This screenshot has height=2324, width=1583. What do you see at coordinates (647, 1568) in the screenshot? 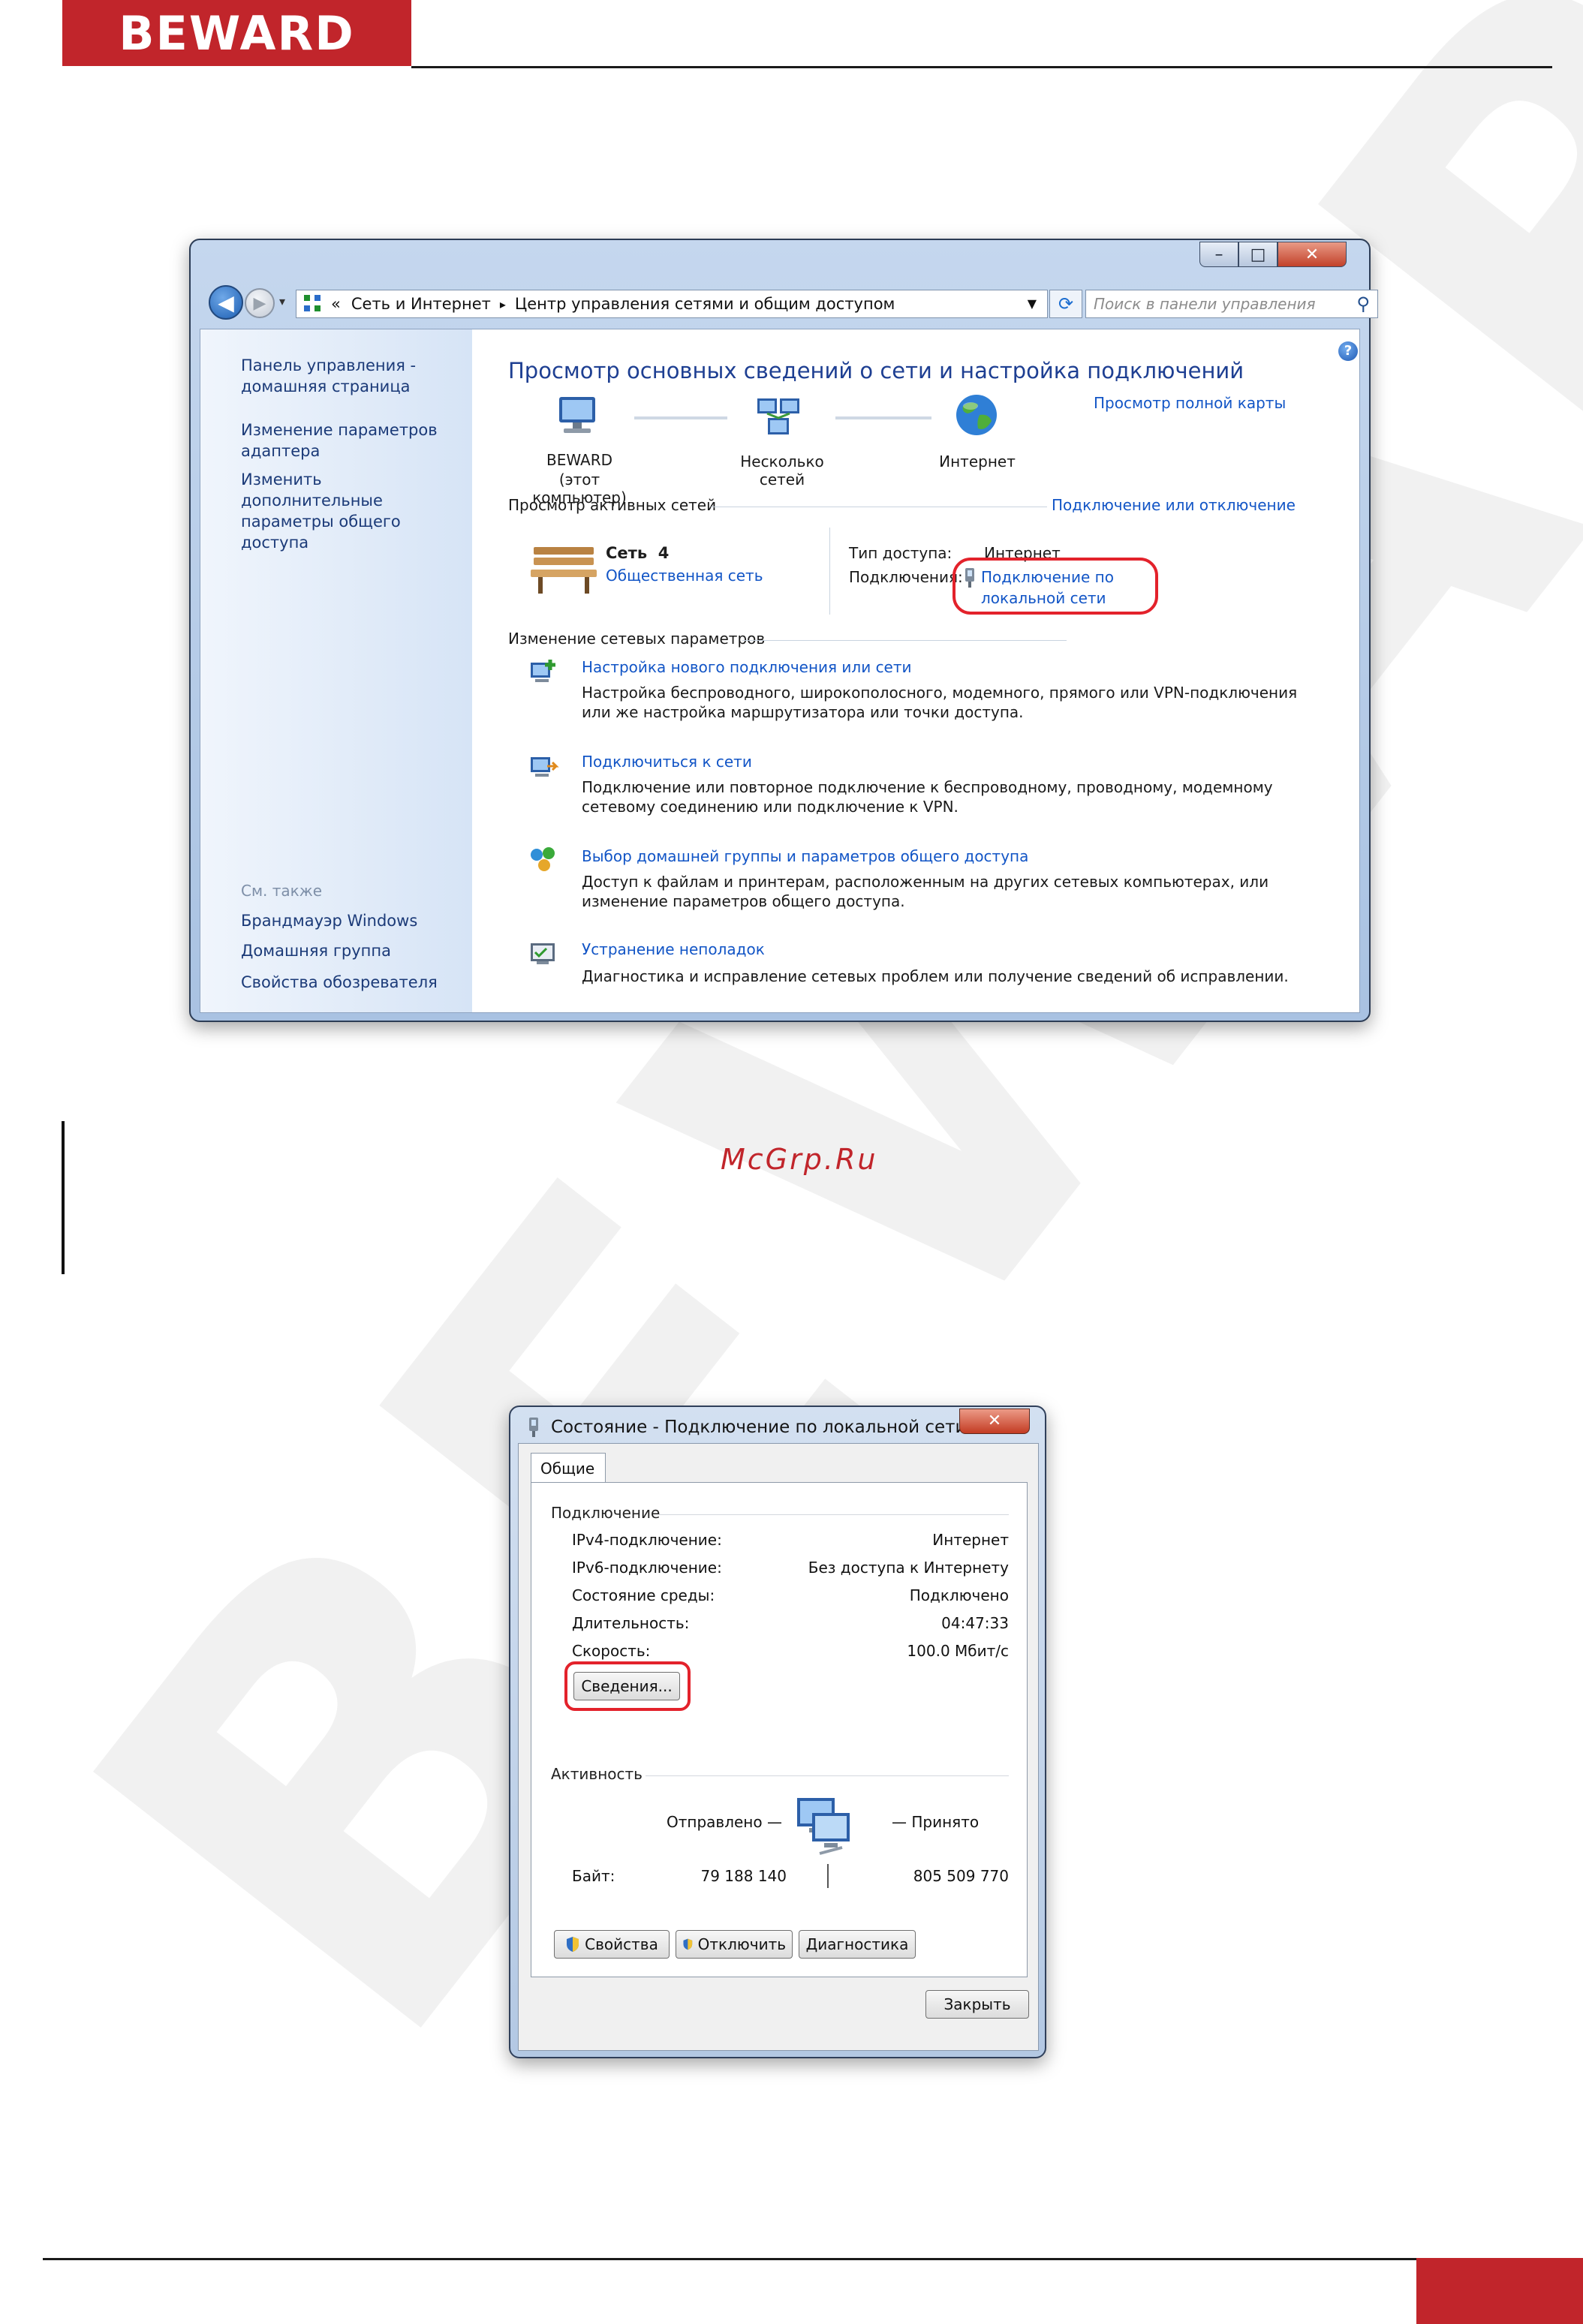
I see `row-key-ipv6: IPv6-подключение:` at bounding box center [647, 1568].